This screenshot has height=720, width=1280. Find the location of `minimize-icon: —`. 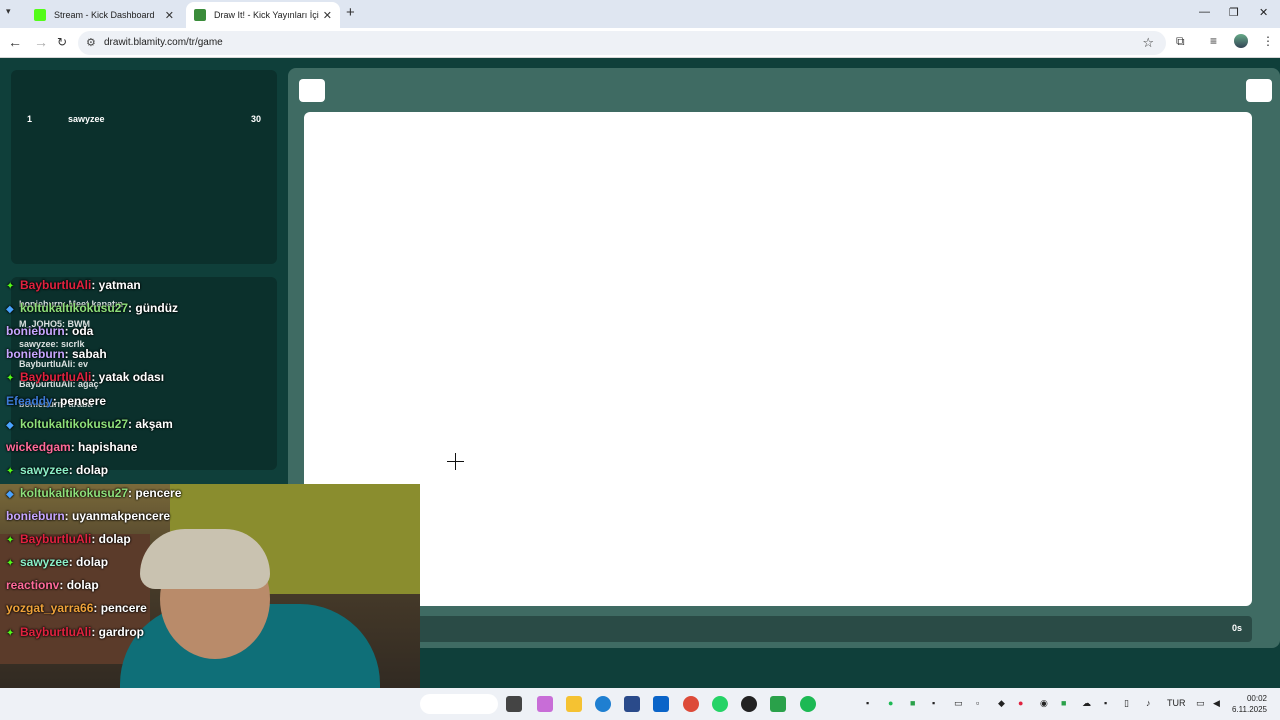

minimize-icon: — is located at coordinates (1204, 12).